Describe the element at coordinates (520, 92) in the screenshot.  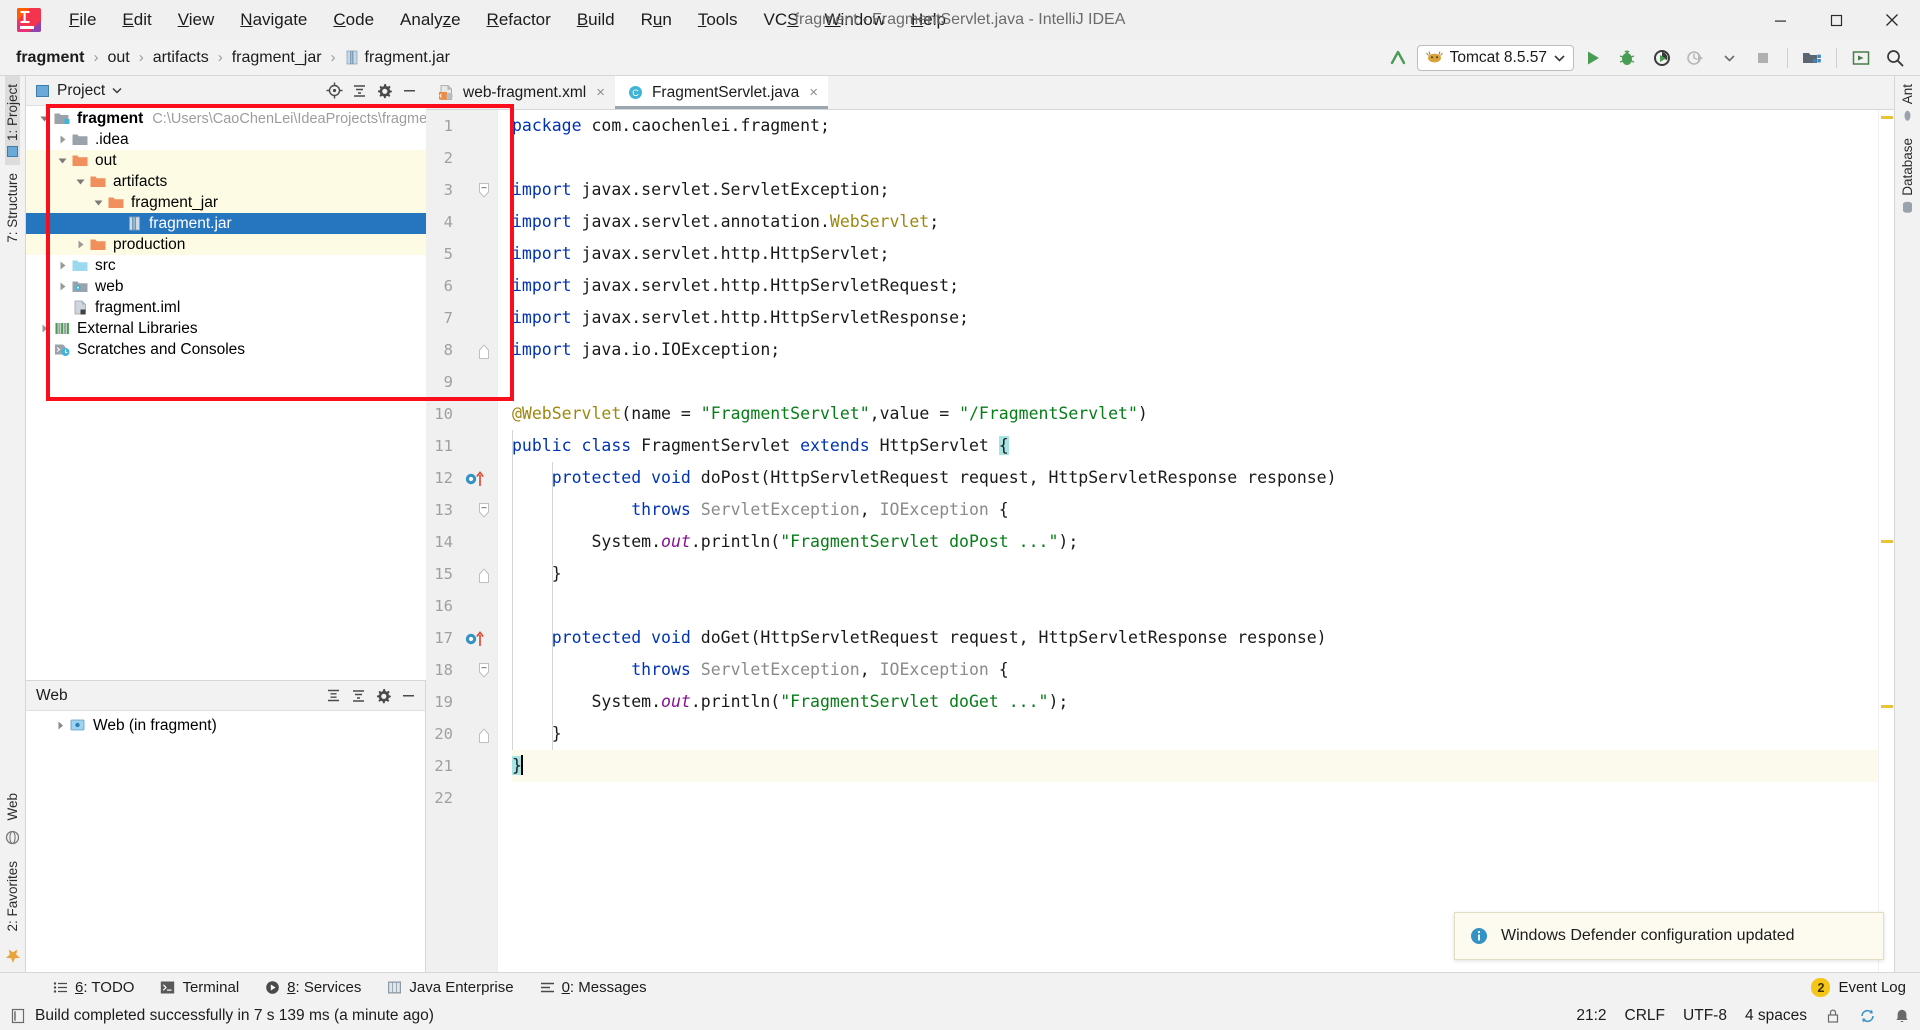
I see `tab-web-fragment-xml: web-fragment.xml ×` at that location.